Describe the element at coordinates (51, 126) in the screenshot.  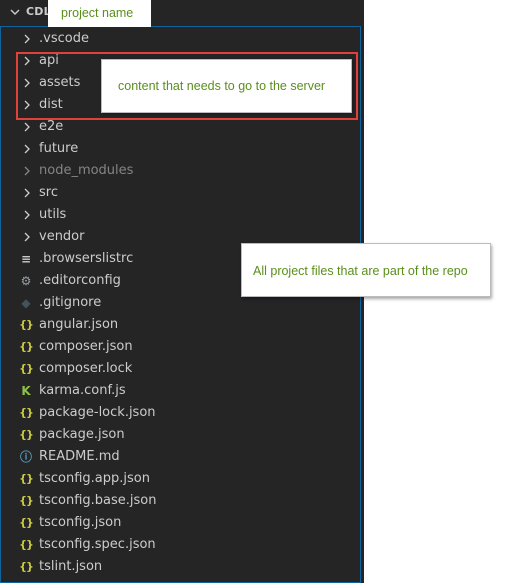
I see `folder-label: e2e` at that location.